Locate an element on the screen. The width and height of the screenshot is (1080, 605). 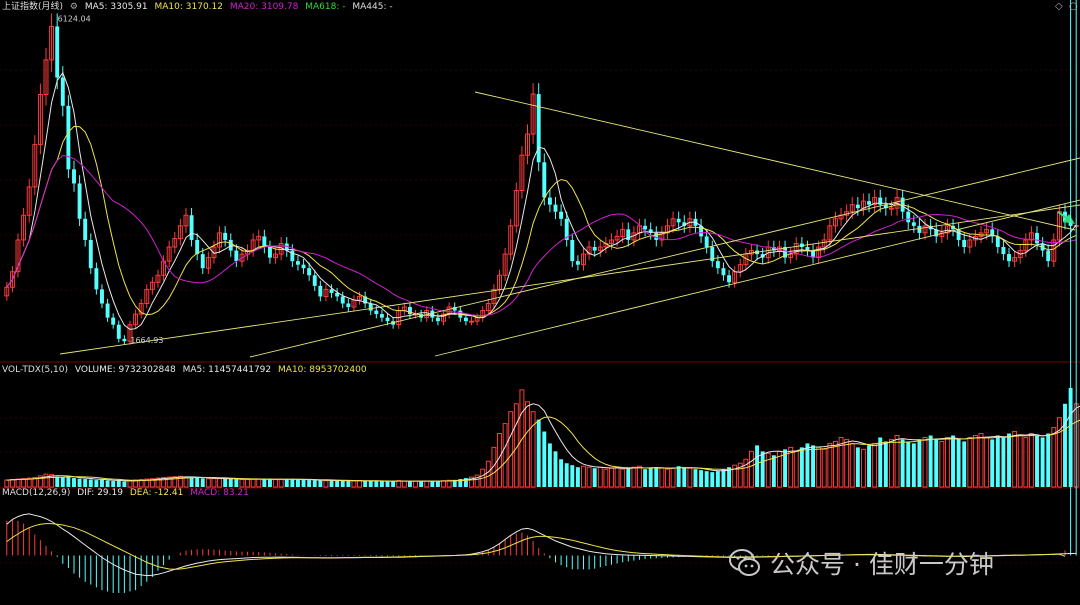
ma618-value: MA618: - is located at coordinates (325, 7).